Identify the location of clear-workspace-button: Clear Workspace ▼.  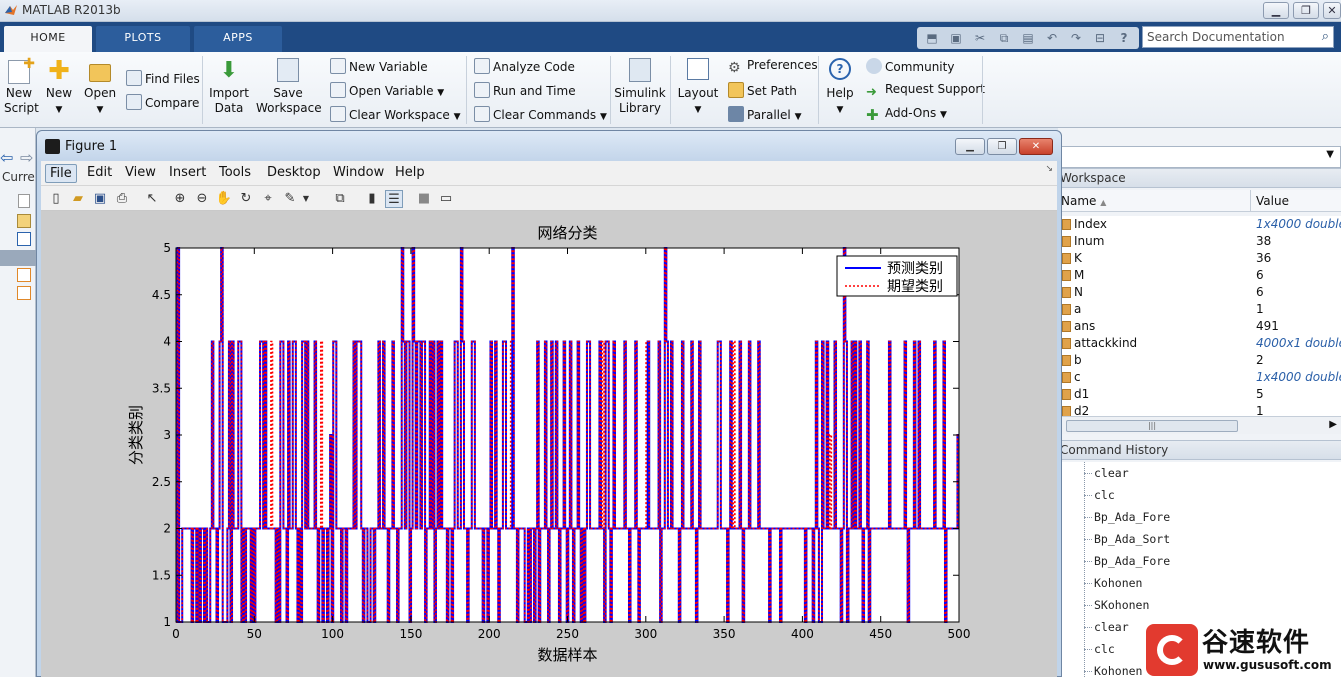
(395, 114).